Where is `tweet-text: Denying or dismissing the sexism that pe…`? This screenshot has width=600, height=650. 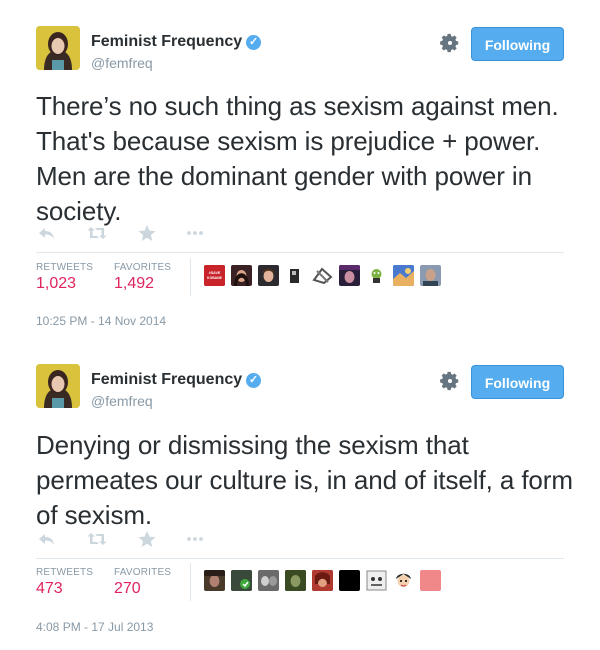
tweet-text: Denying or dismissing the sexism that pe… is located at coordinates (304, 480).